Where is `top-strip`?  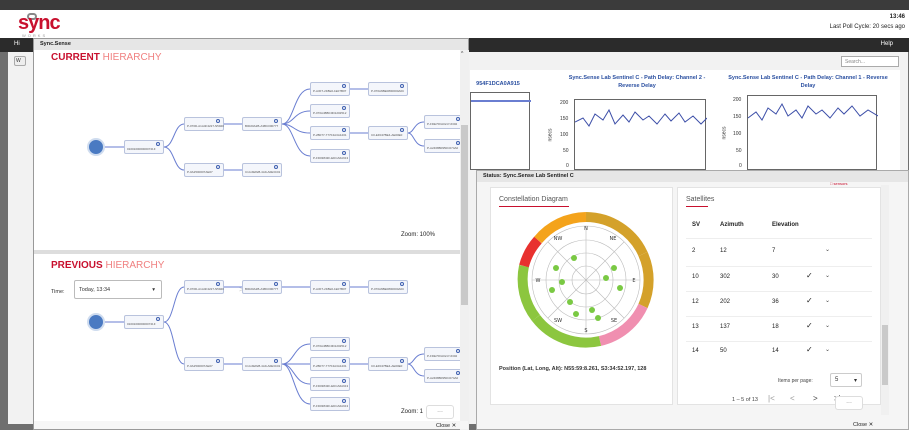
top-strip is located at coordinates (454, 5).